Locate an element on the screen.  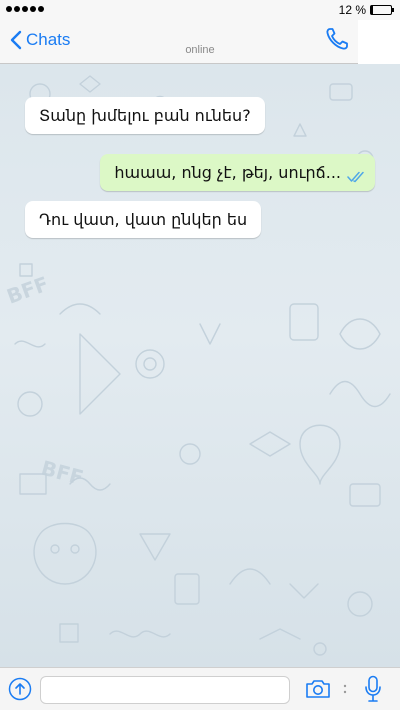
battery-percentage: 12 % is located at coordinates (352, 10).